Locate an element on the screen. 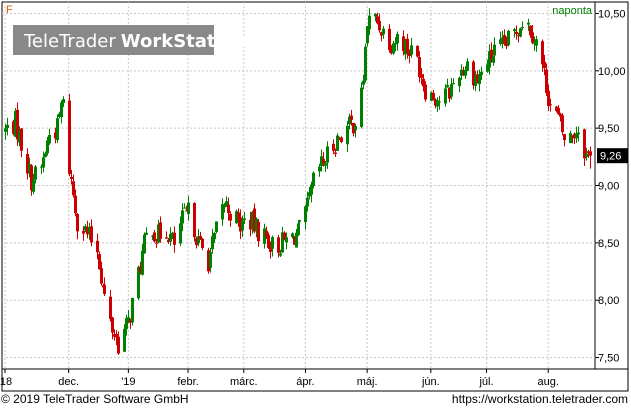  price-tick-label: 8,00 is located at coordinates (608, 301).